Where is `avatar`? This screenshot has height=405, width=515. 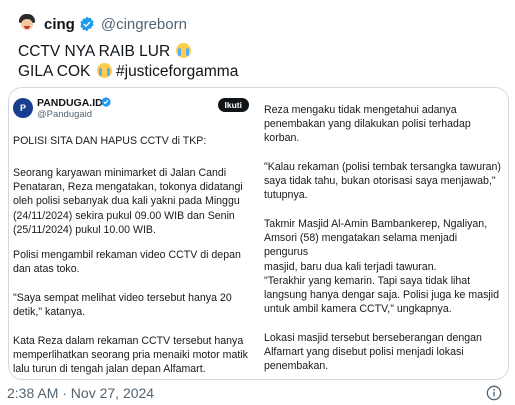
avatar is located at coordinates (27, 24).